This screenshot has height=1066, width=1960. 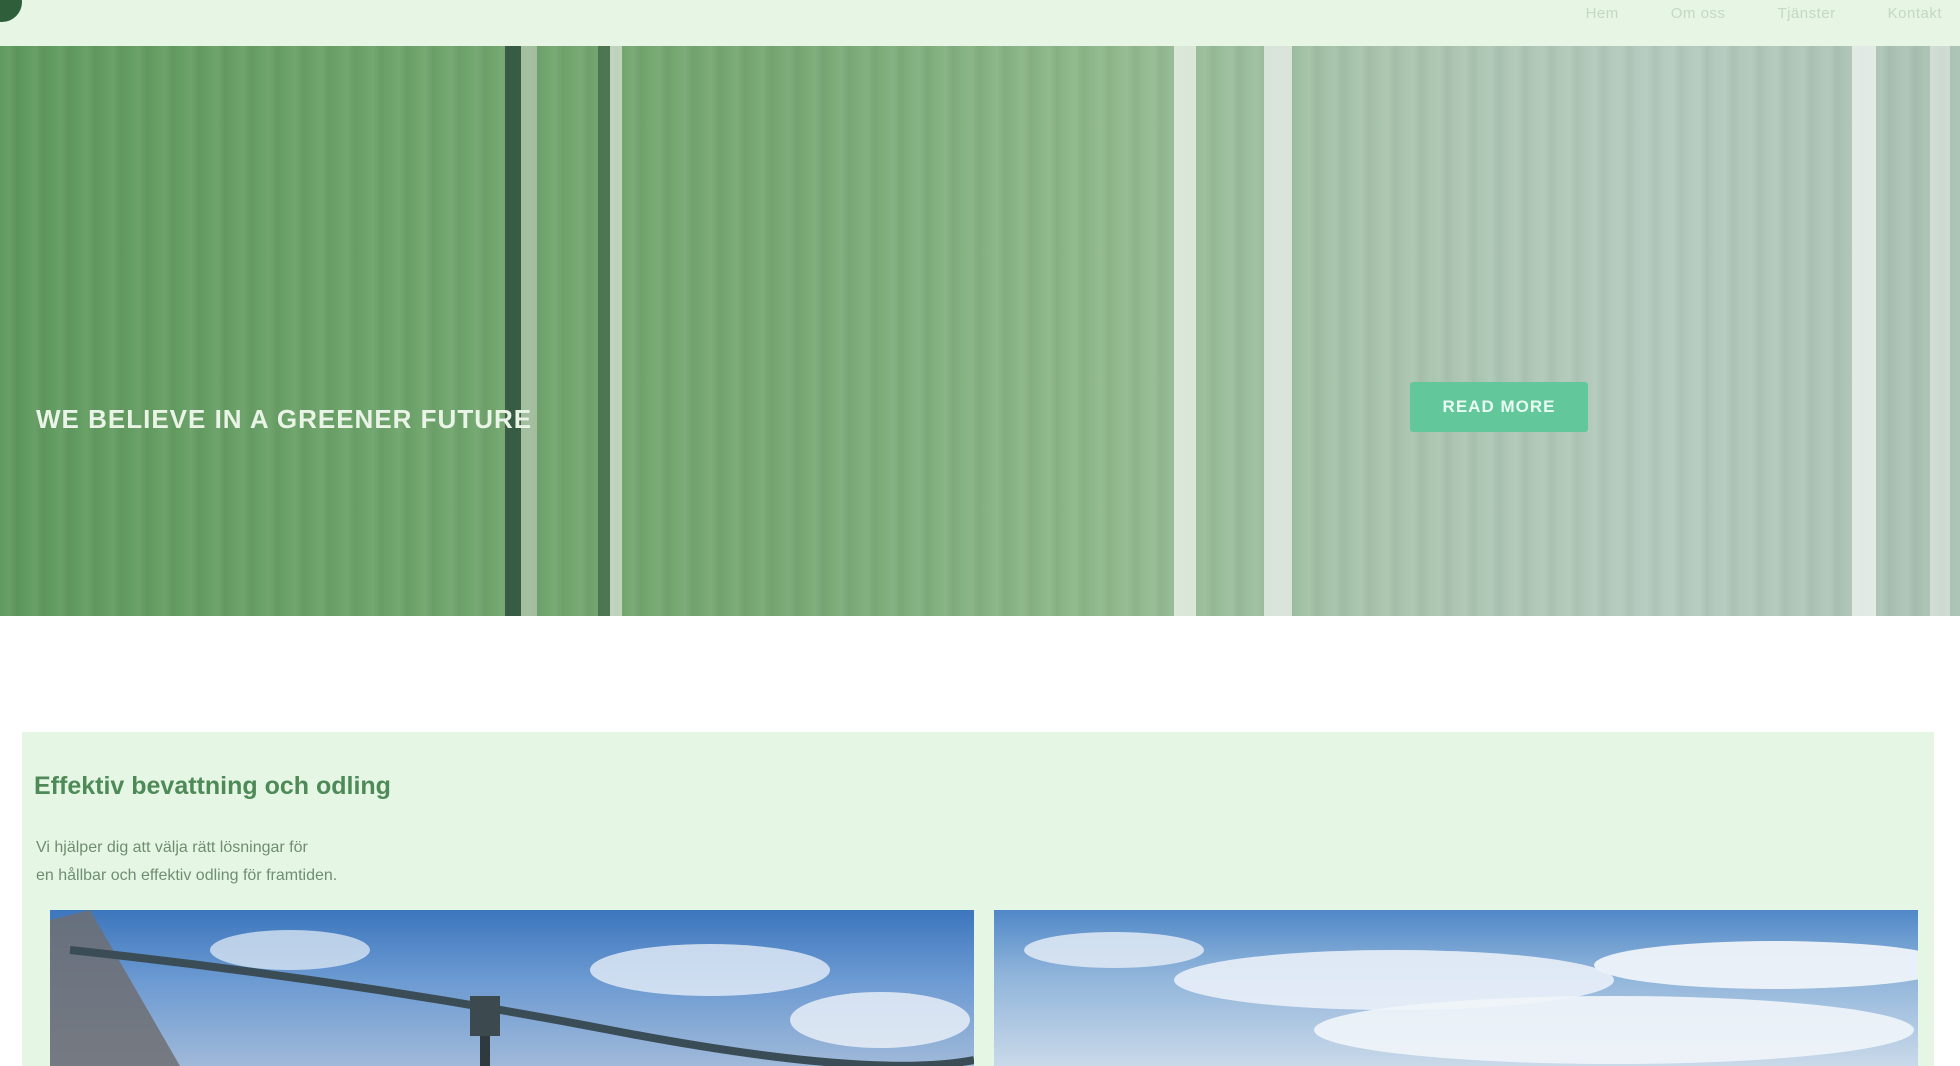 I want to click on sky-photo, so click(x=1456, y=988).